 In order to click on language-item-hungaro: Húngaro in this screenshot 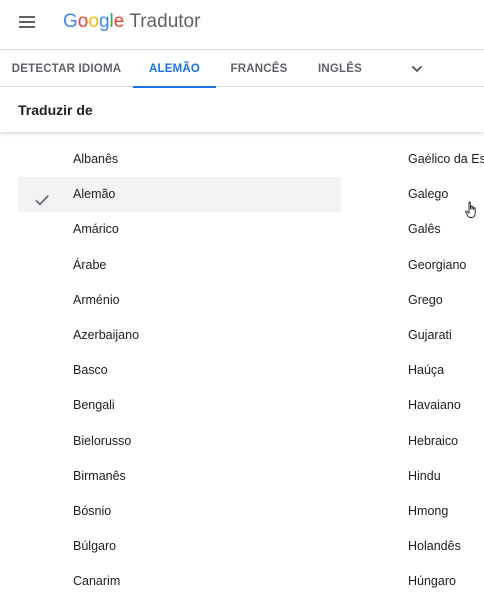, I will do `click(446, 581)`.